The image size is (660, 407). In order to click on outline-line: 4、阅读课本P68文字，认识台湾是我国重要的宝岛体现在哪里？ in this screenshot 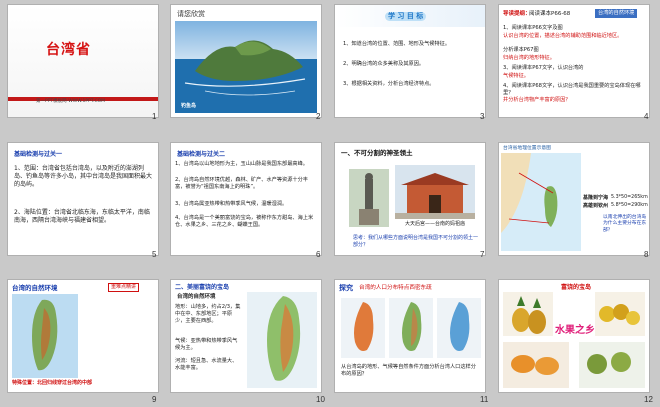, I will do `click(572, 90)`.